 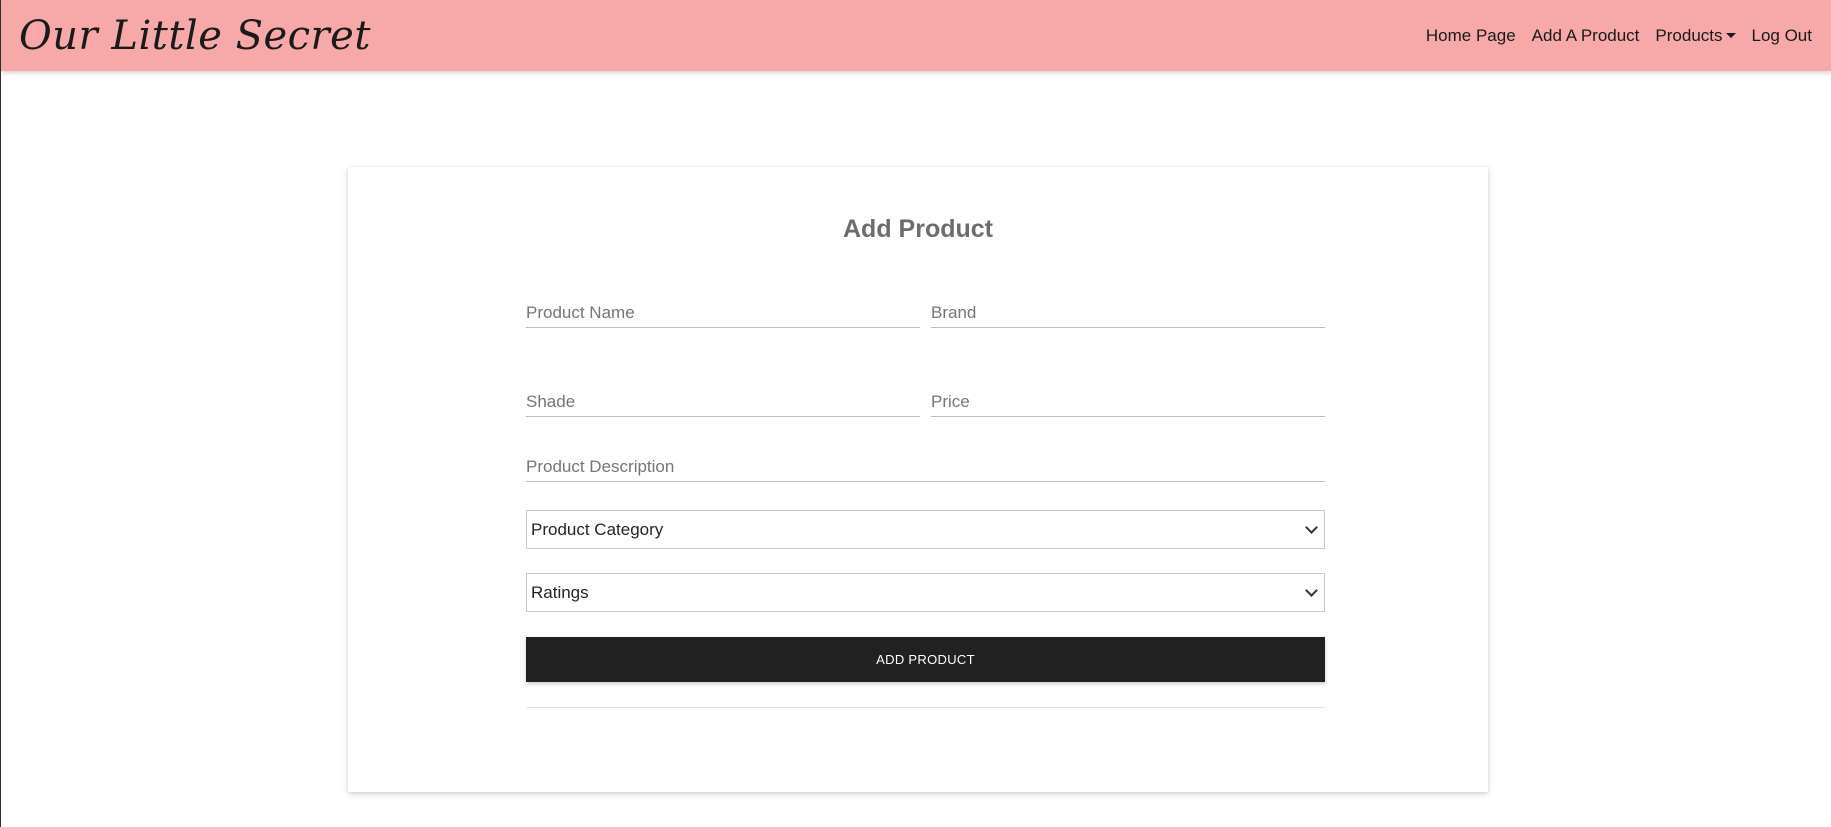 What do you see at coordinates (1471, 36) in the screenshot?
I see `nav-home-link: Home Page` at bounding box center [1471, 36].